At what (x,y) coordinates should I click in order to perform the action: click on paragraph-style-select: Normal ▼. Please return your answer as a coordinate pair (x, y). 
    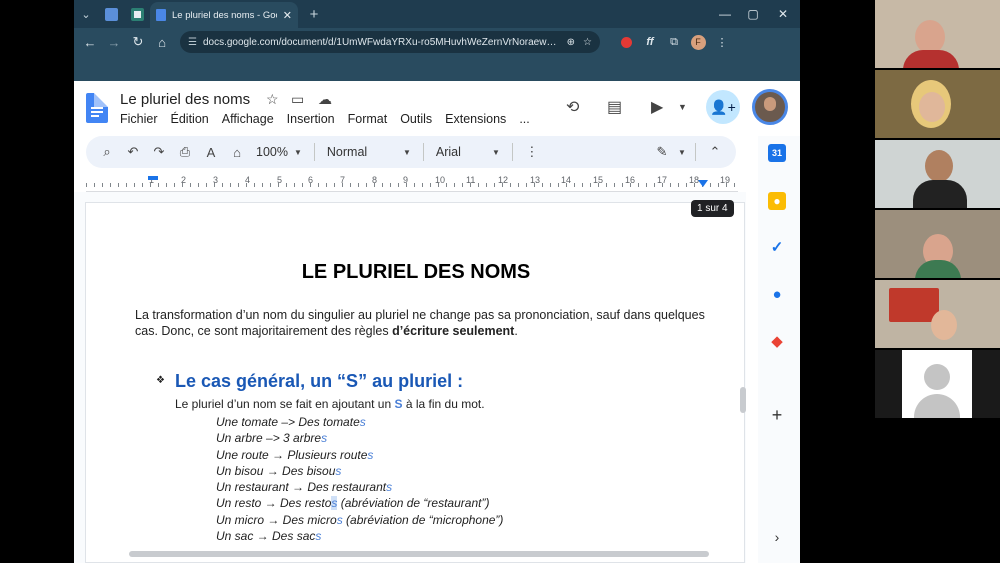
    Looking at the image, I should click on (369, 152).